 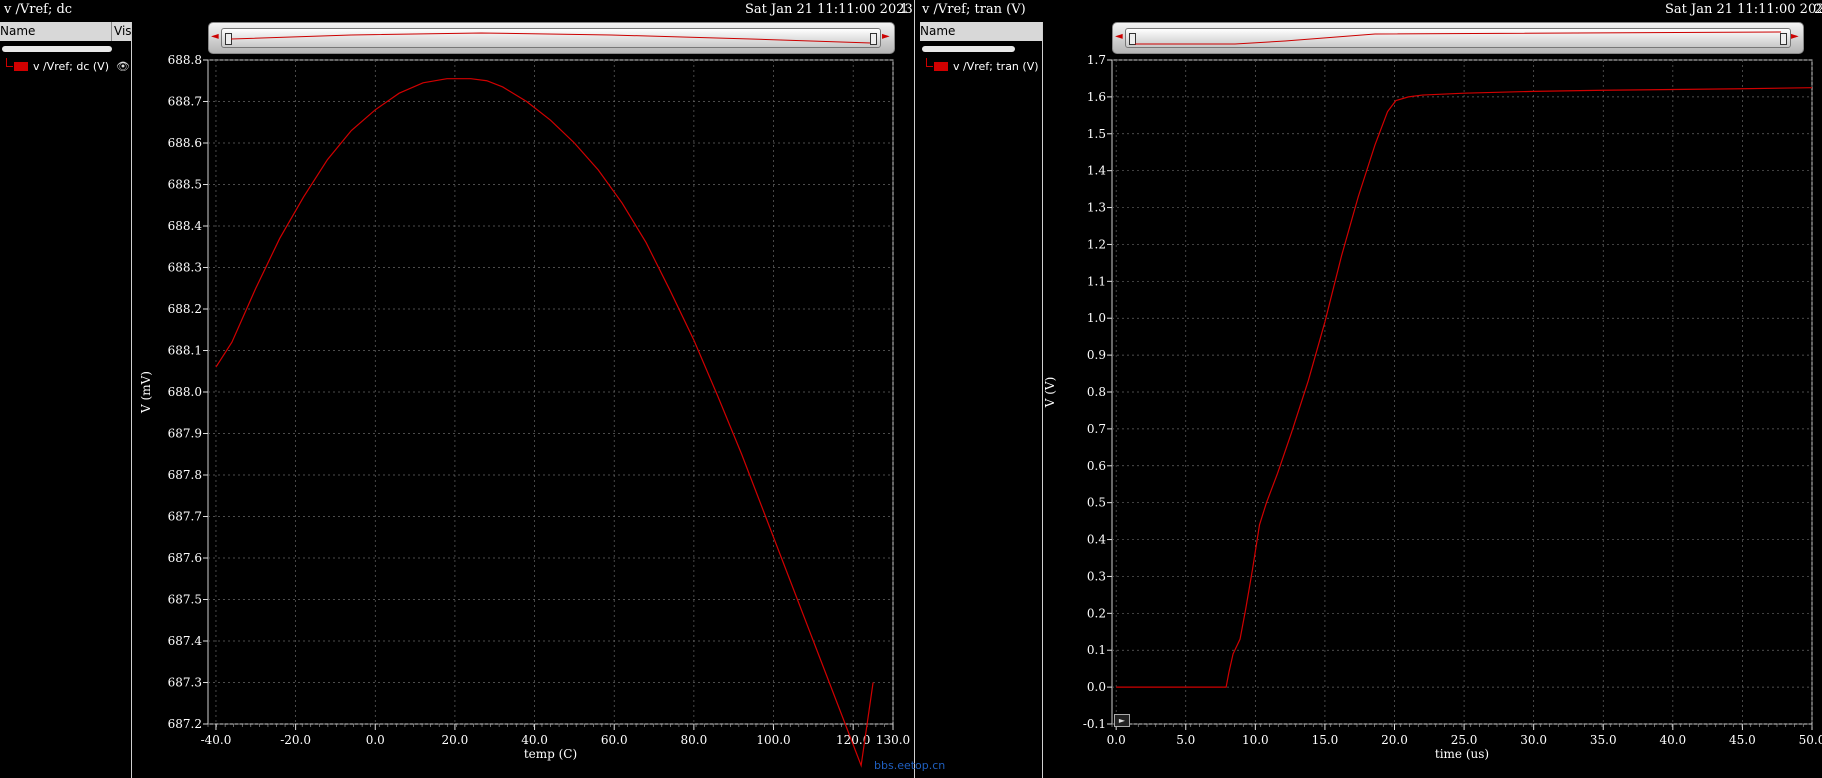 What do you see at coordinates (185, 226) in the screenshot?
I see `y-tick-label: 688.4` at bounding box center [185, 226].